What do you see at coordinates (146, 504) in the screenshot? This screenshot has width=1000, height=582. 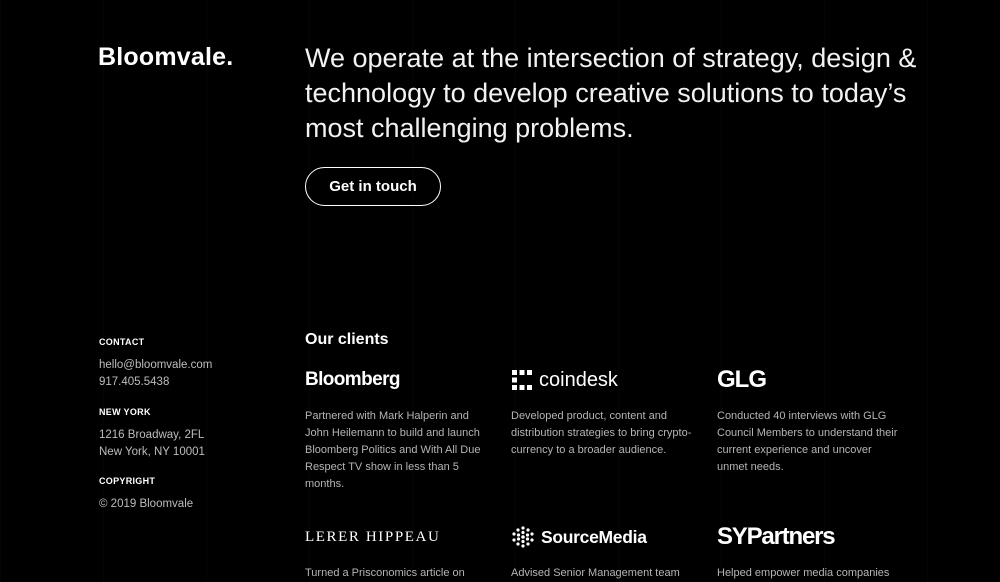 I see `copyright-text: © 2019 Bloomvale` at bounding box center [146, 504].